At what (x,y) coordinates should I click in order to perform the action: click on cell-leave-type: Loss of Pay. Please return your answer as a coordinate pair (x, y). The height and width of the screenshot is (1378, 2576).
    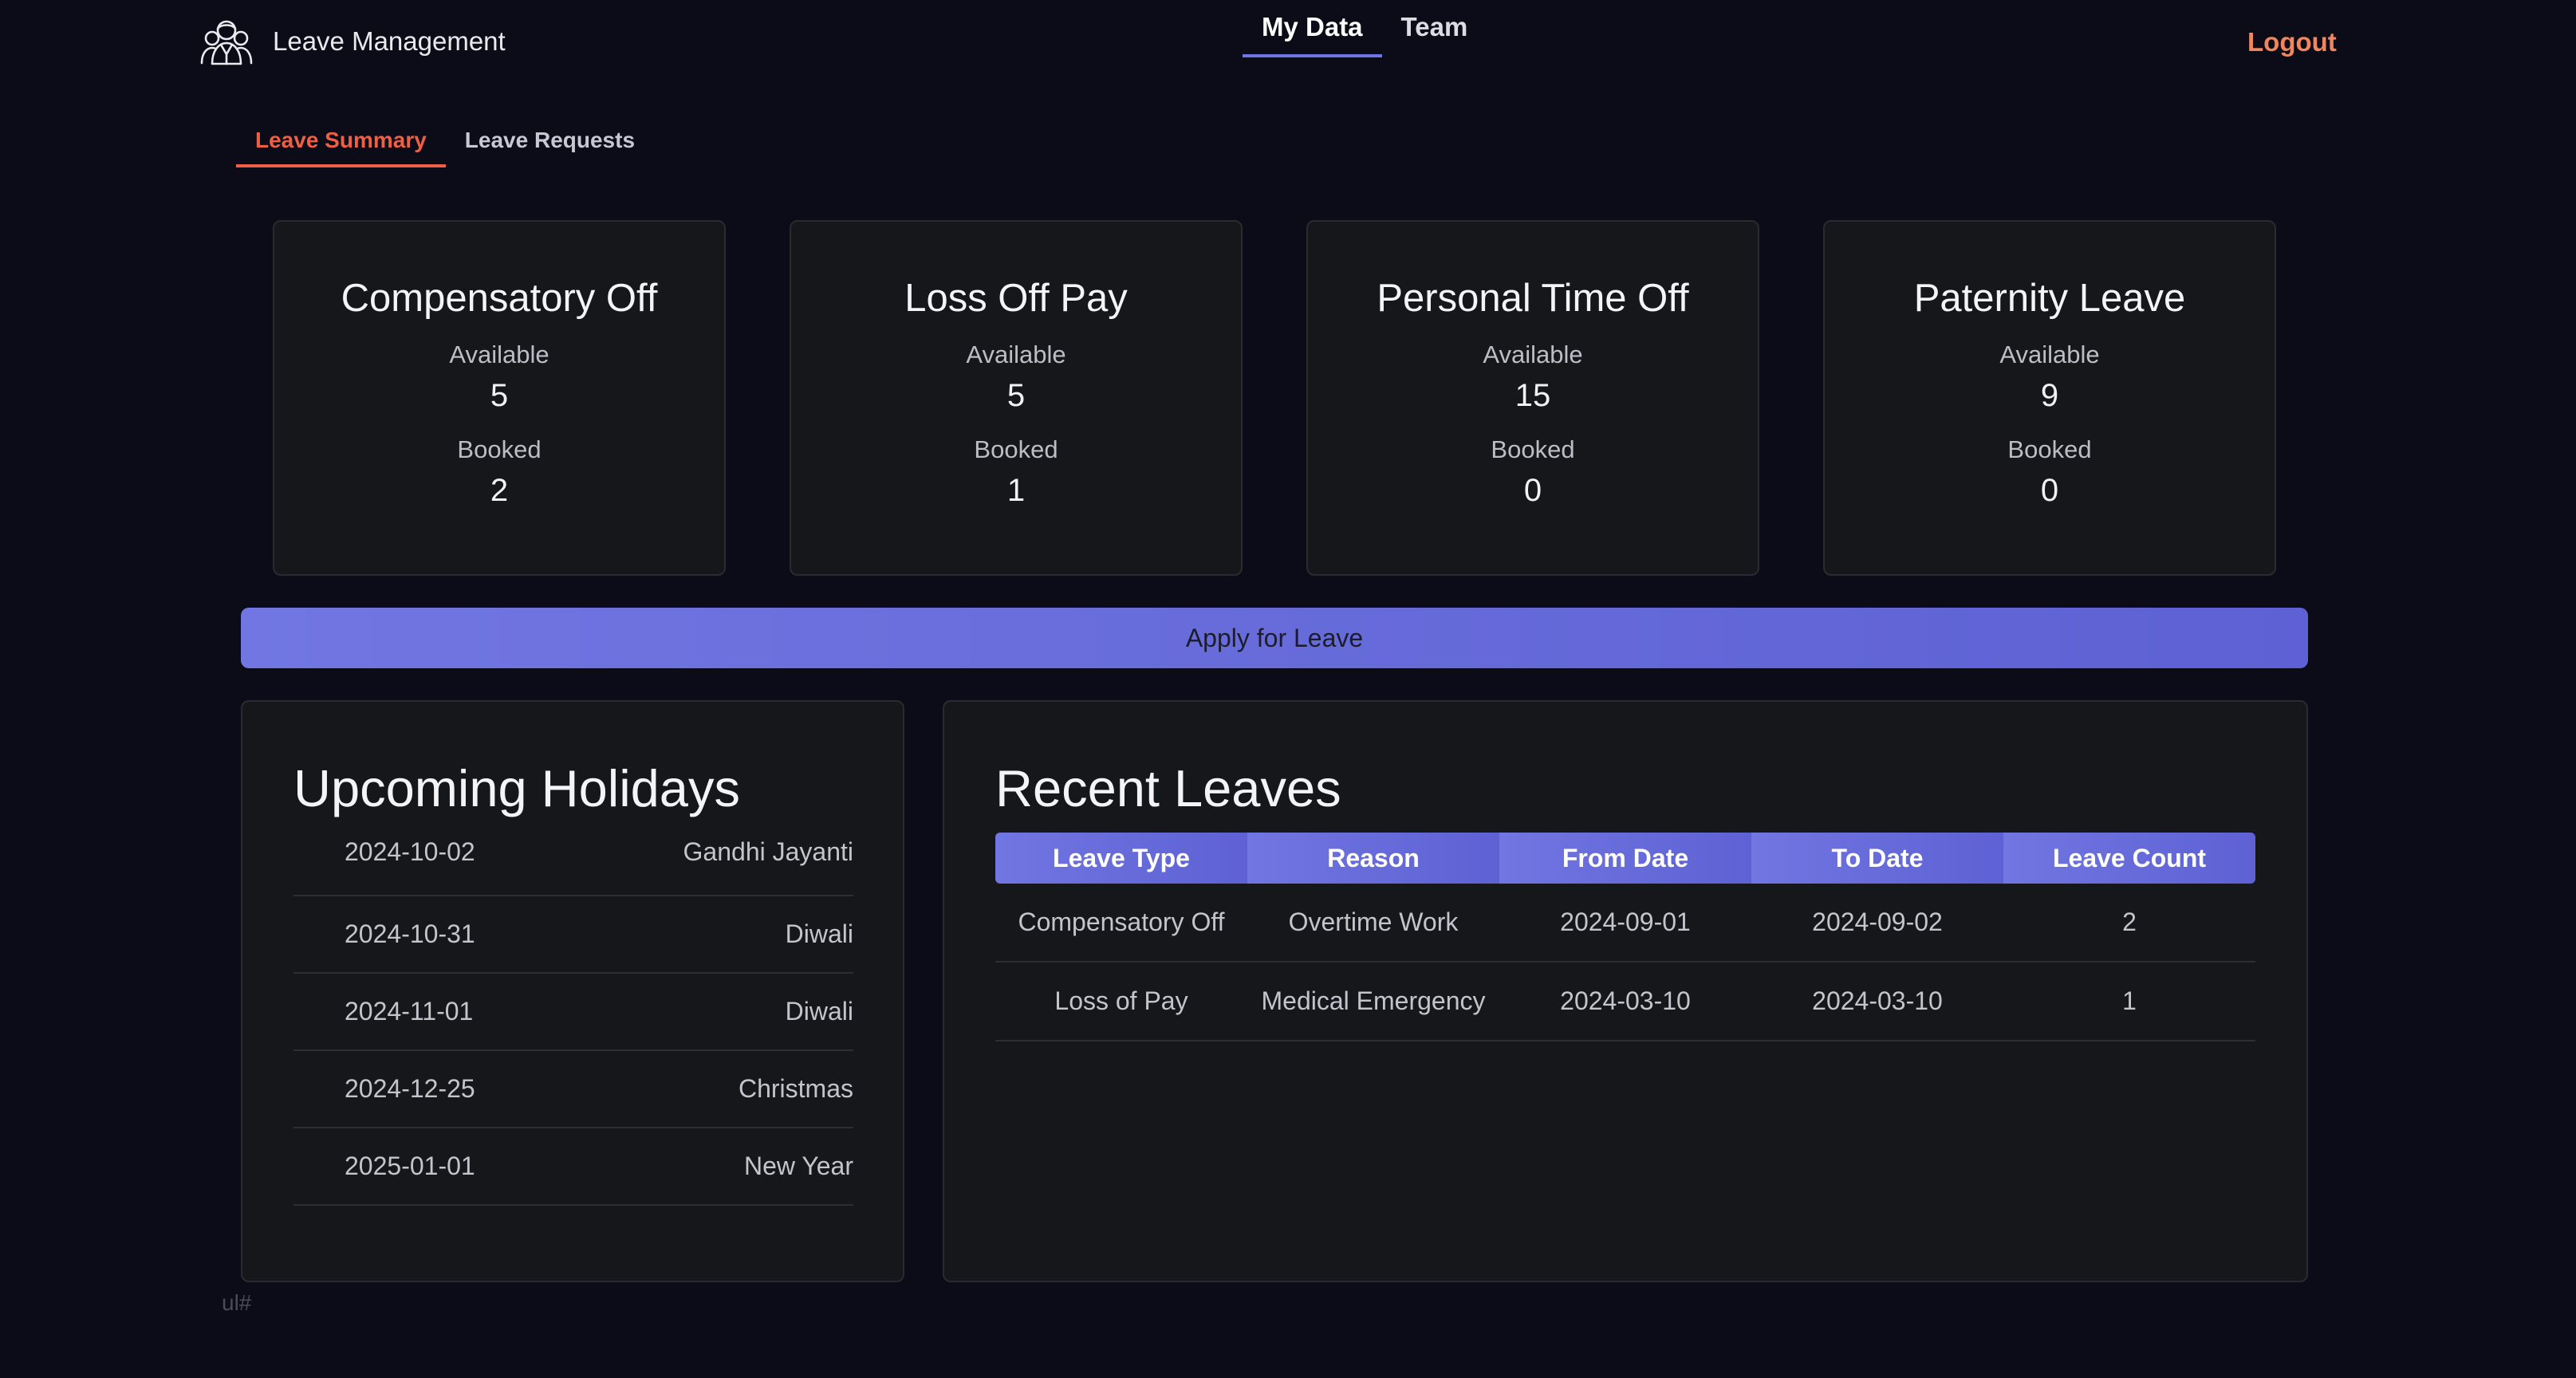
    Looking at the image, I should click on (1121, 1001).